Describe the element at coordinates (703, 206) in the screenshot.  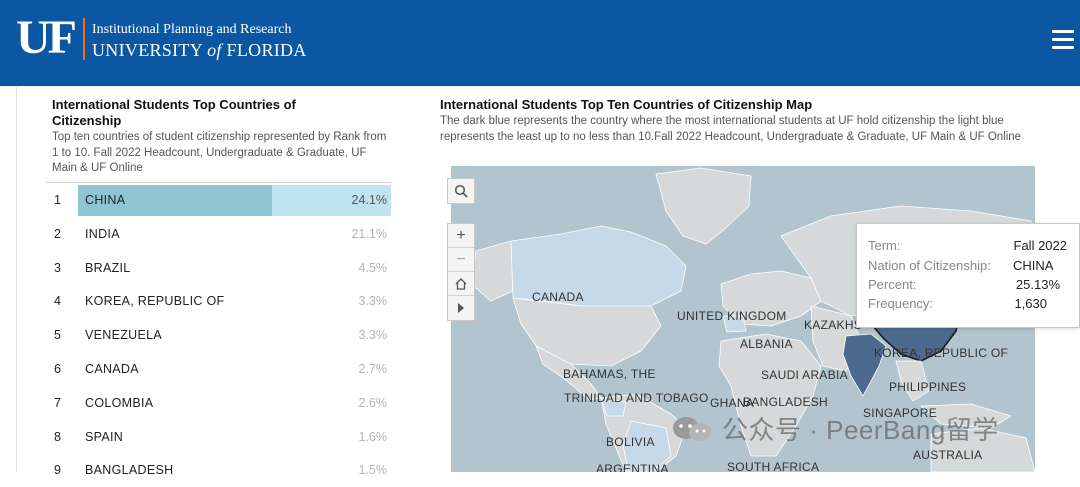
I see `greenland-shape` at that location.